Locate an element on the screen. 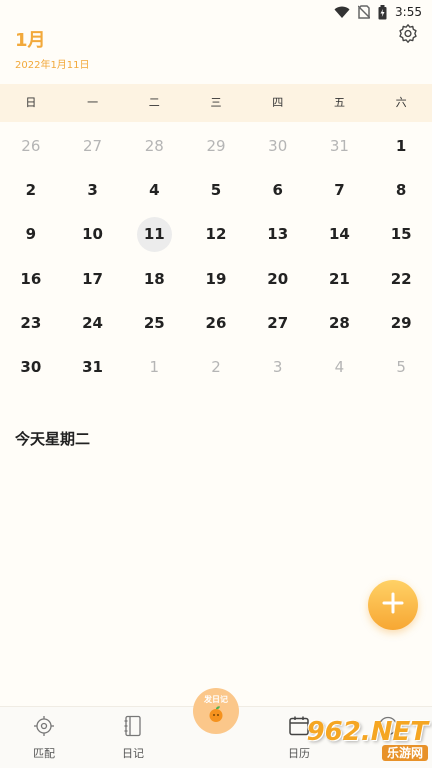 The image size is (432, 768). calendar-day: 23 is located at coordinates (31, 323).